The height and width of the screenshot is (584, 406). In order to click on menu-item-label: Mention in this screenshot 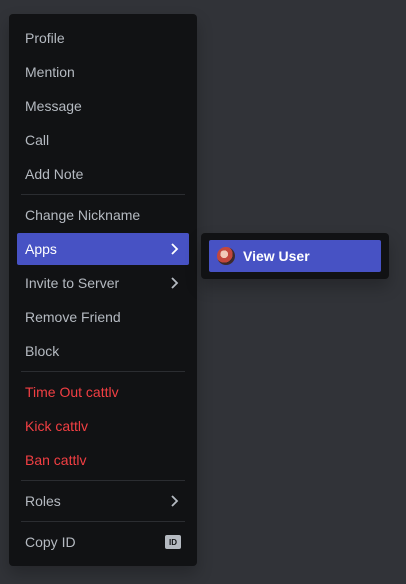, I will do `click(50, 72)`.